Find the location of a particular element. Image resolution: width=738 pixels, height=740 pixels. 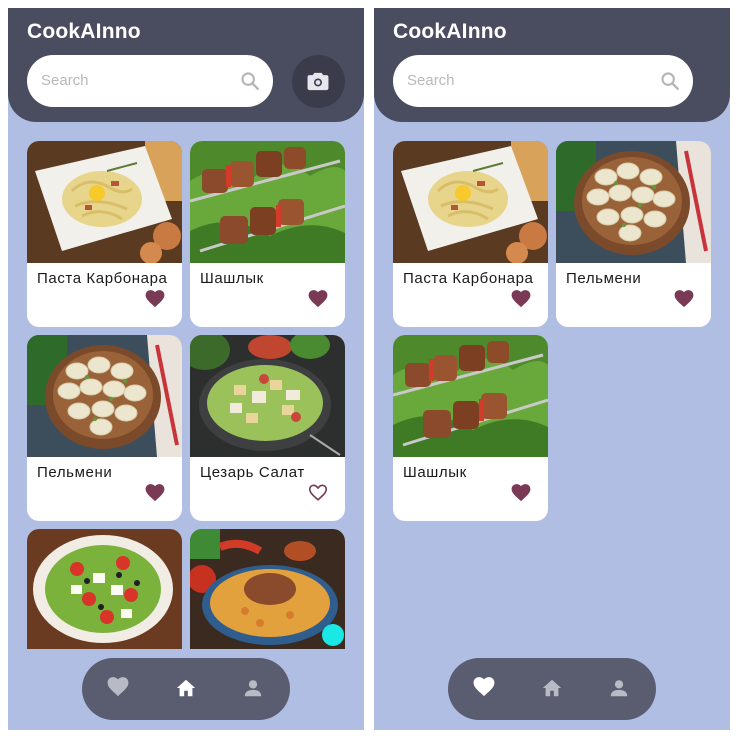

floating-action-dot is located at coordinates (333, 635).